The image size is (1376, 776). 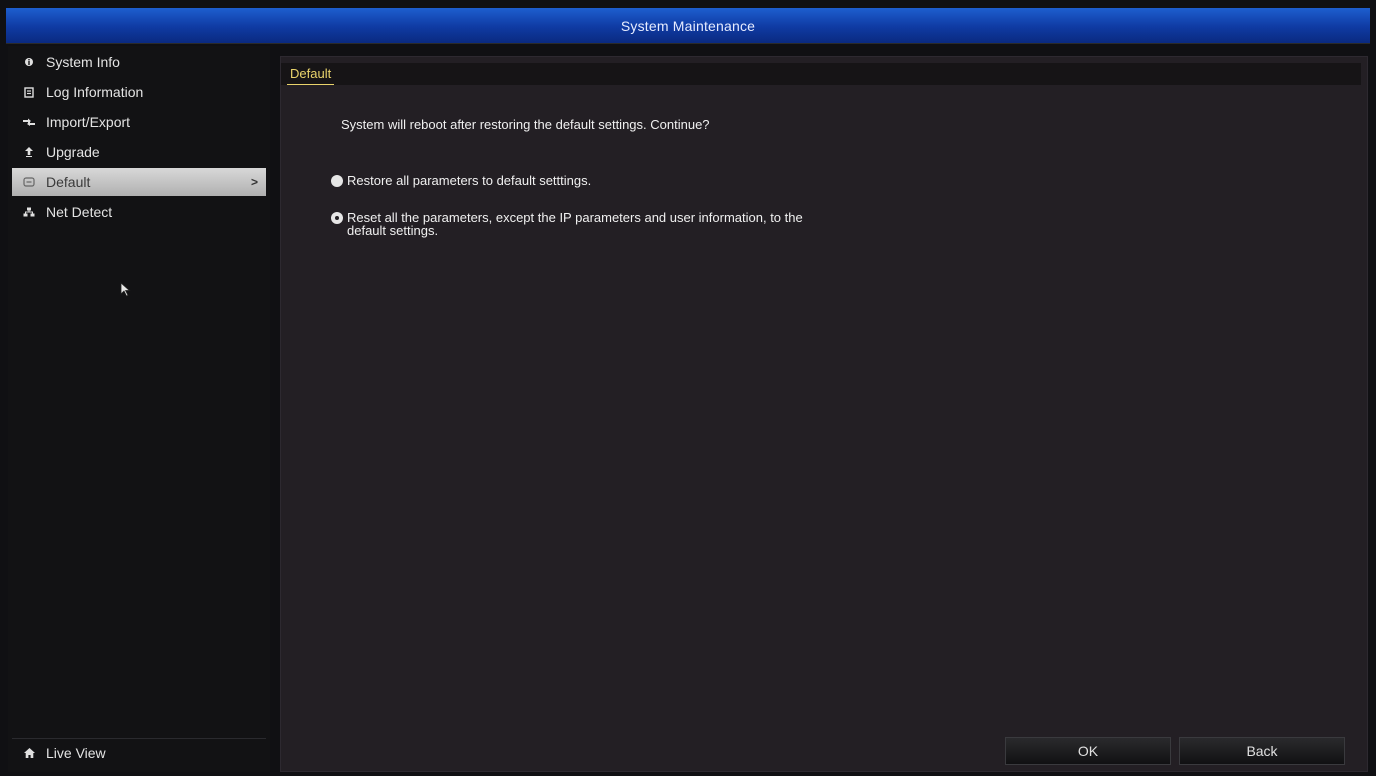 I want to click on live-view-label: Live View, so click(x=76, y=752).